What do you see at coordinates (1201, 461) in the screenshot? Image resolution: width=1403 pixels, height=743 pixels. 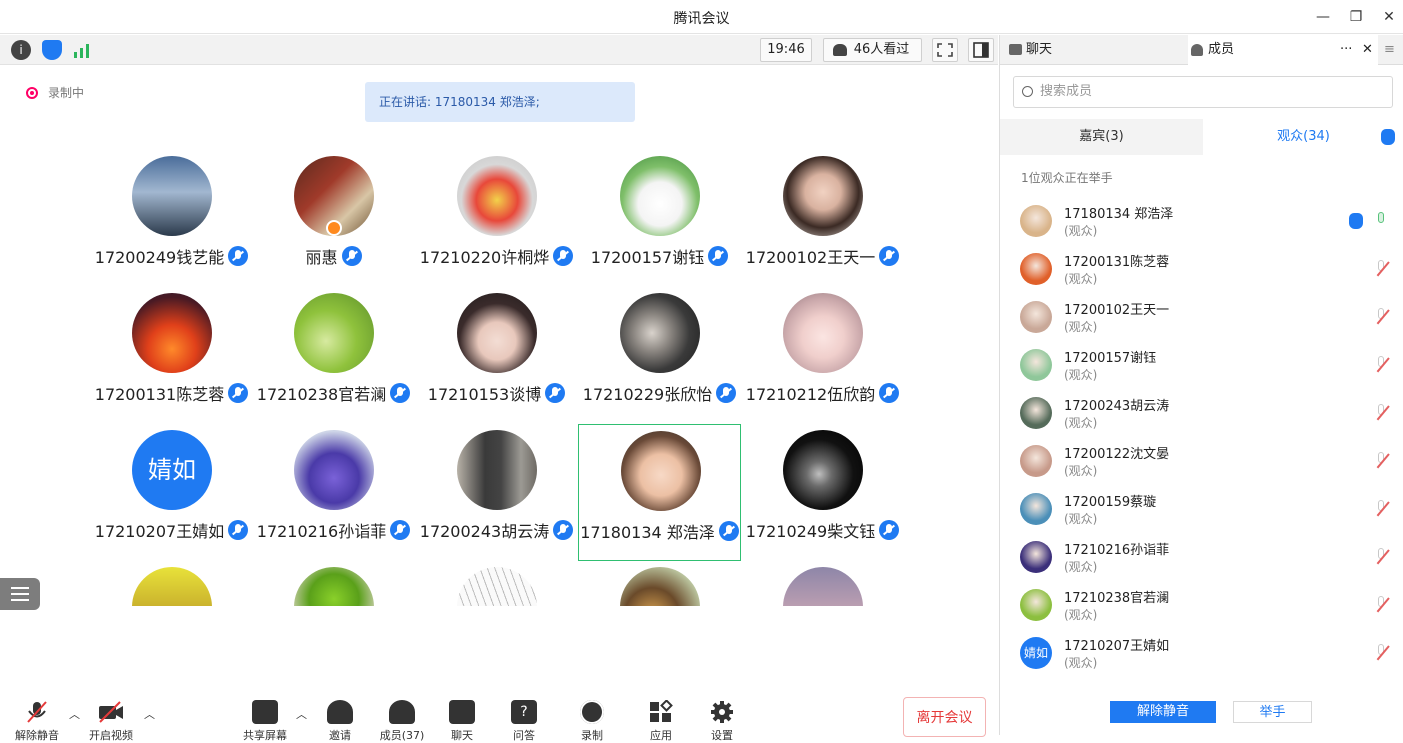 I see `member-item: 17200122沈文晏 (观众)` at bounding box center [1201, 461].